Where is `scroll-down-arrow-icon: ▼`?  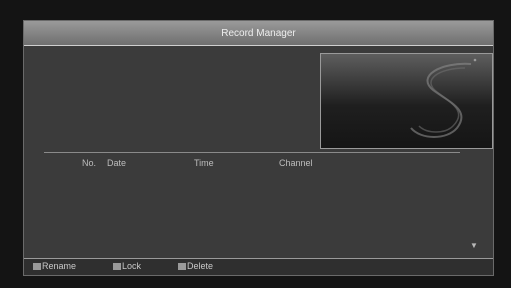
scroll-down-arrow-icon: ▼ is located at coordinates (474, 245).